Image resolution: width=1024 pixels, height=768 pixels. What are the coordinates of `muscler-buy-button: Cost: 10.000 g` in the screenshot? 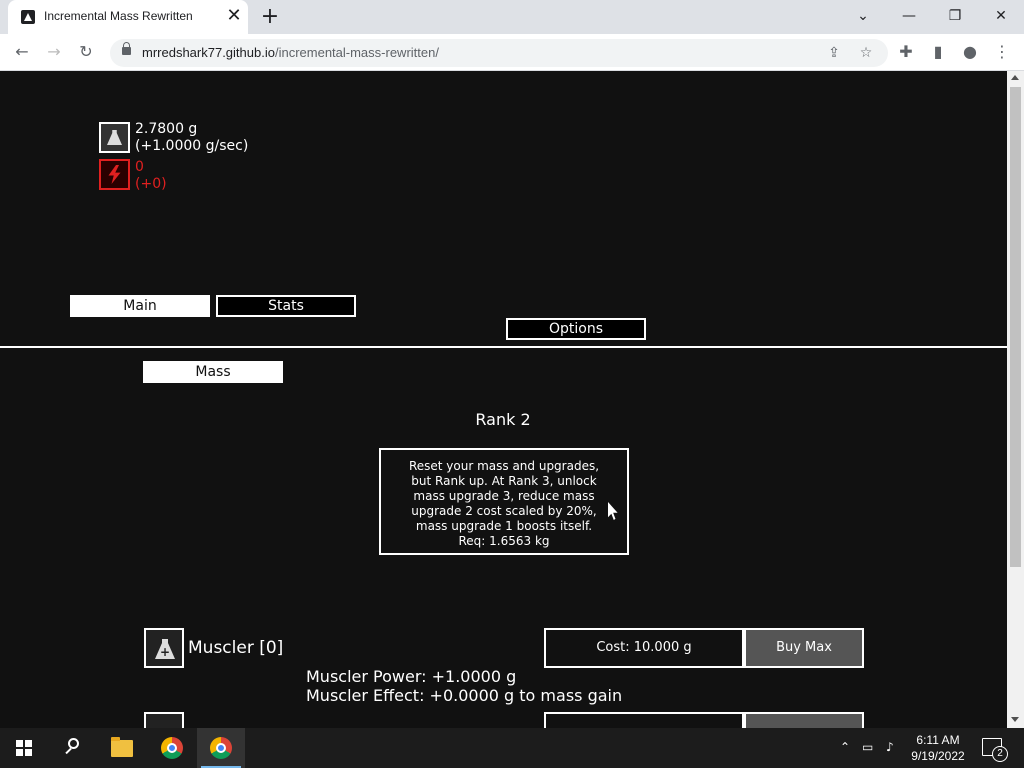 It's located at (644, 648).